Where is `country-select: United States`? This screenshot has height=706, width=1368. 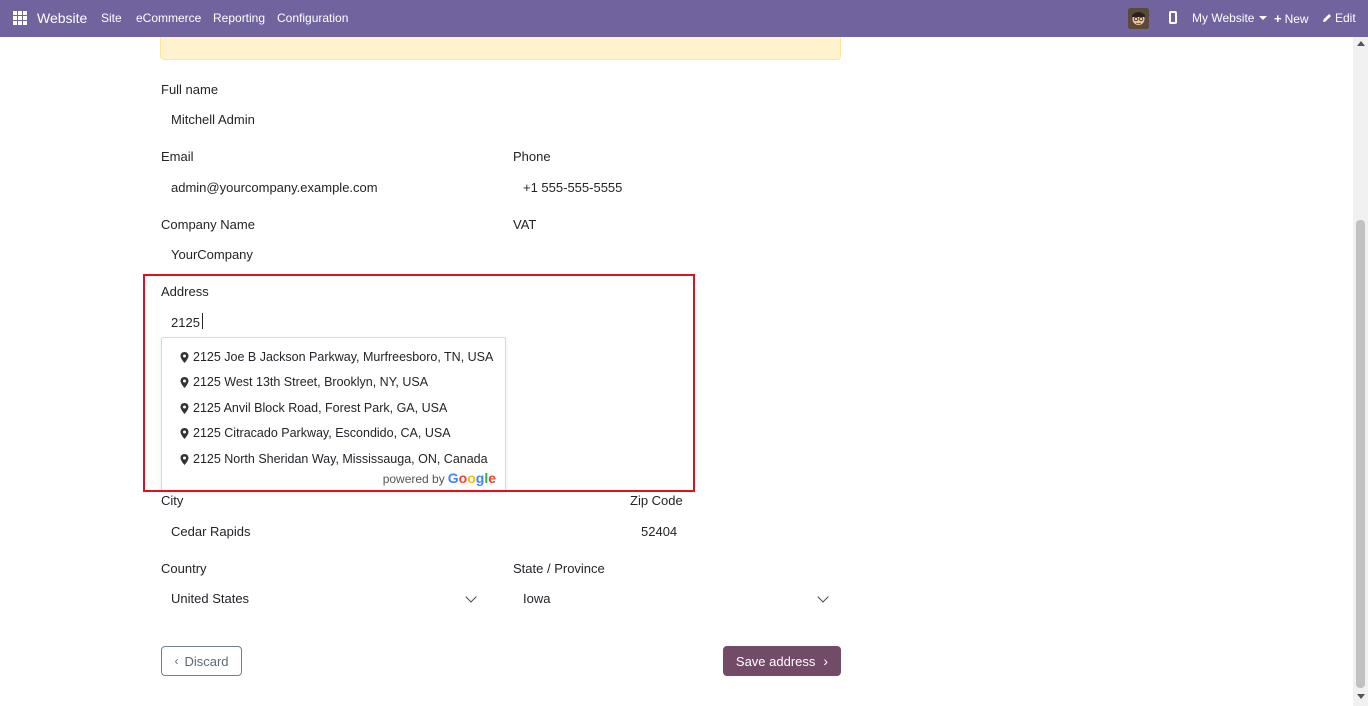 country-select: United States is located at coordinates (210, 598).